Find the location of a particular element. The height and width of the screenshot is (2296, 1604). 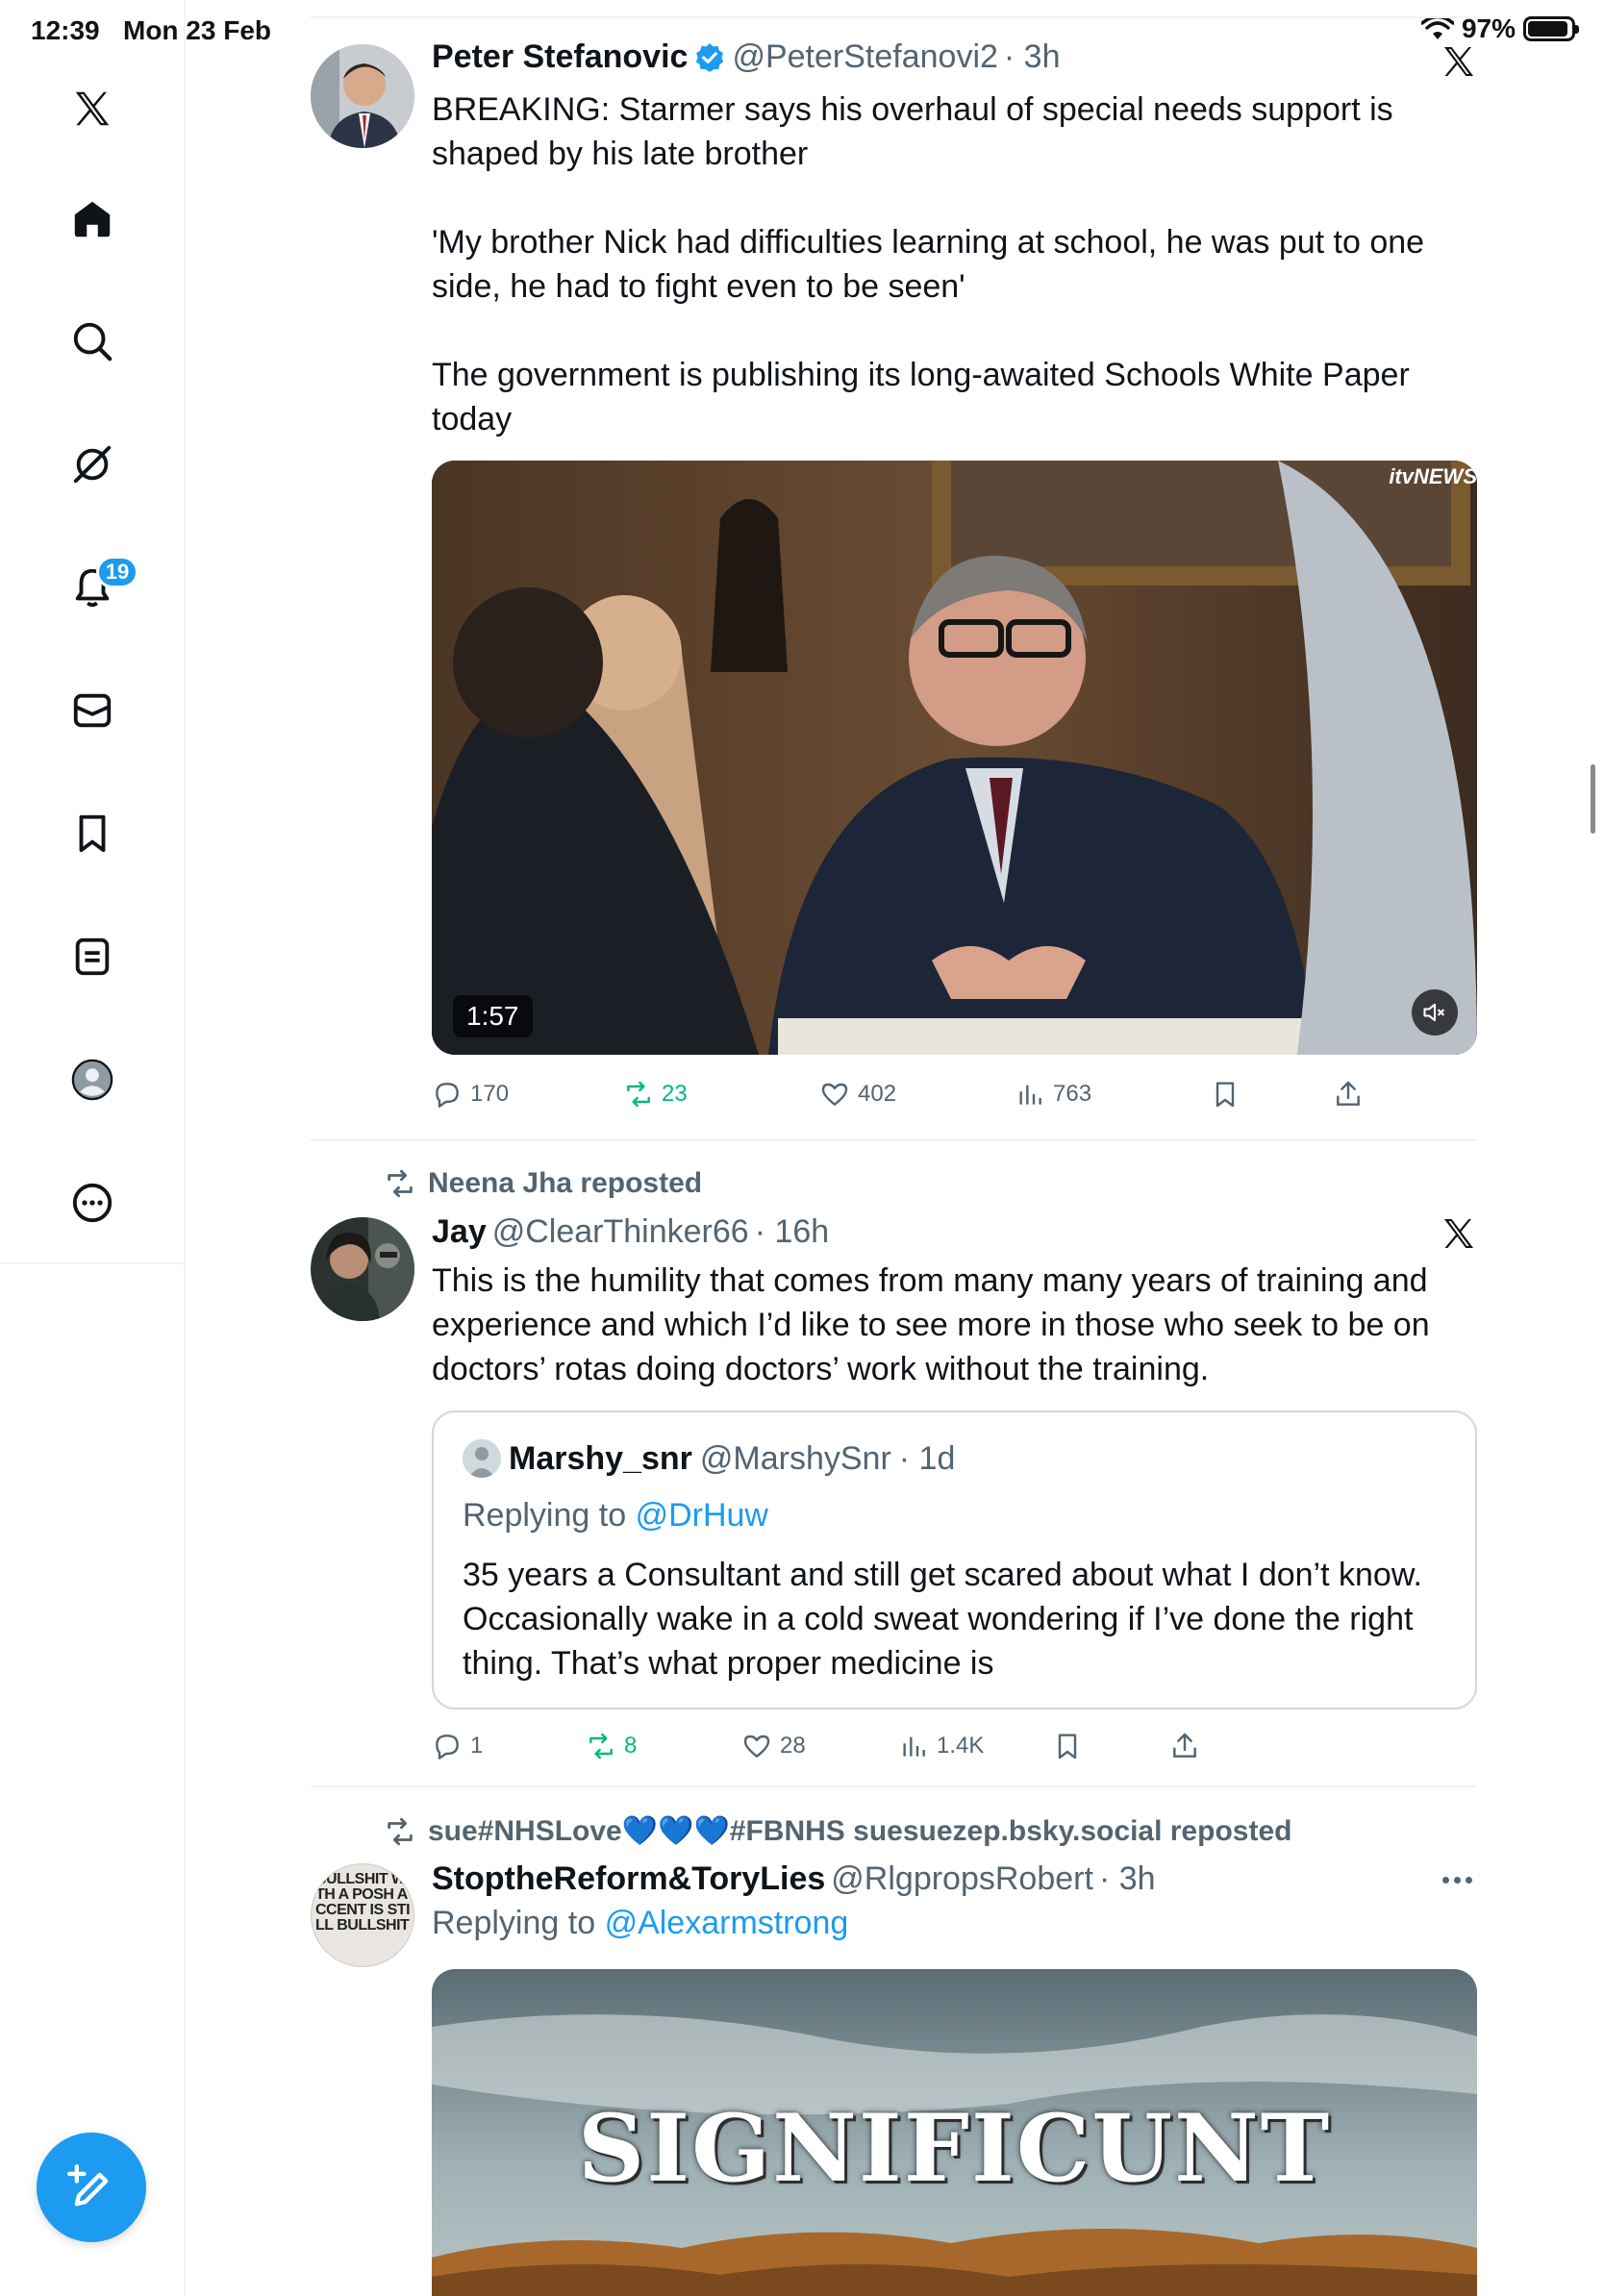

view-count: 1.4K is located at coordinates (961, 1746).